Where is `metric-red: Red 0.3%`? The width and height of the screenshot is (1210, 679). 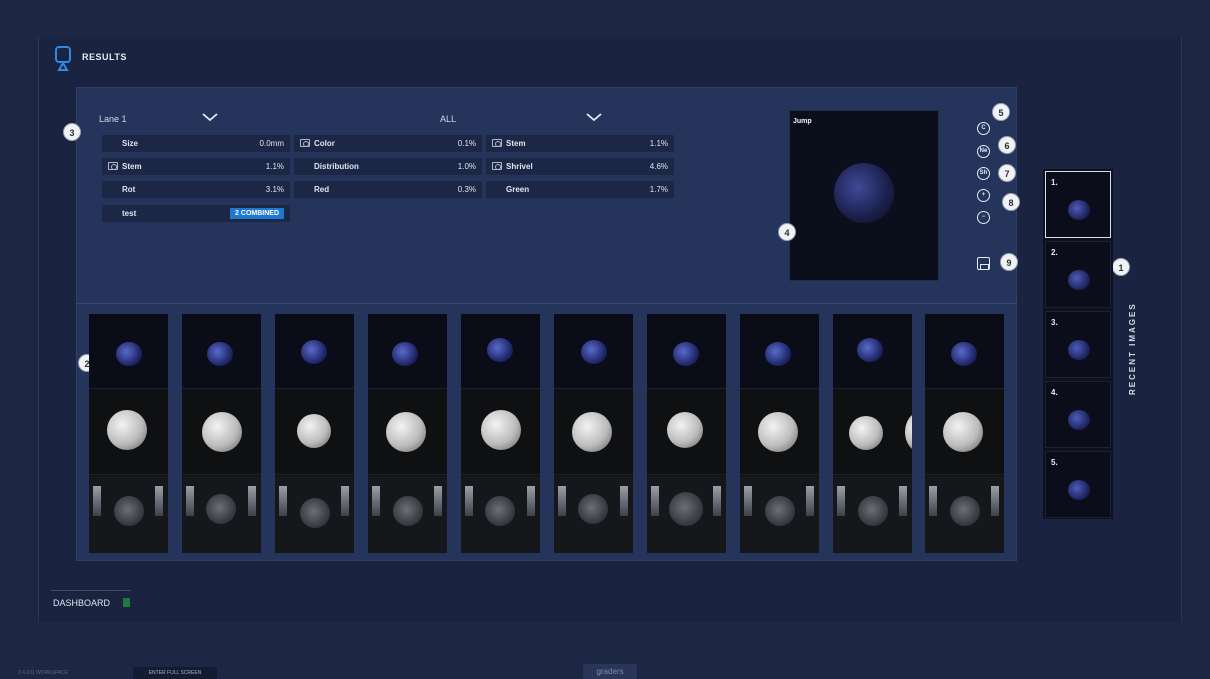
metric-red: Red 0.3% is located at coordinates (388, 189).